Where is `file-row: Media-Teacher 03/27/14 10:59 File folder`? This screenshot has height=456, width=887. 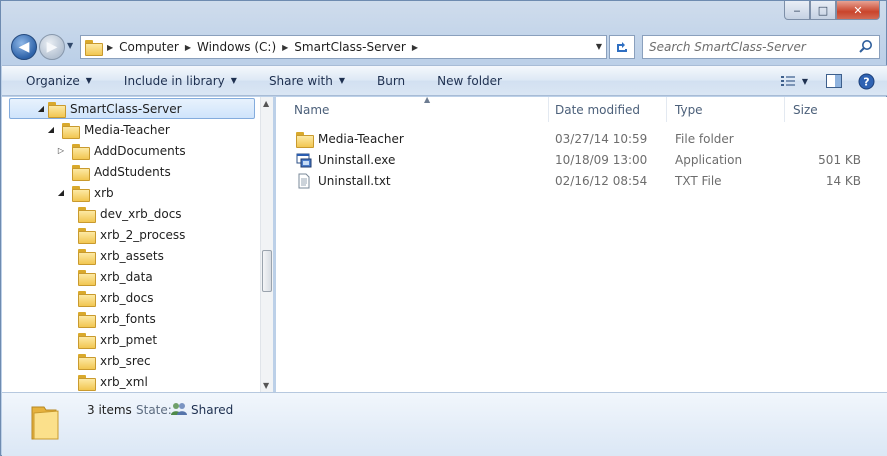 file-row: Media-Teacher 03/27/14 10:59 File folder is located at coordinates (576, 138).